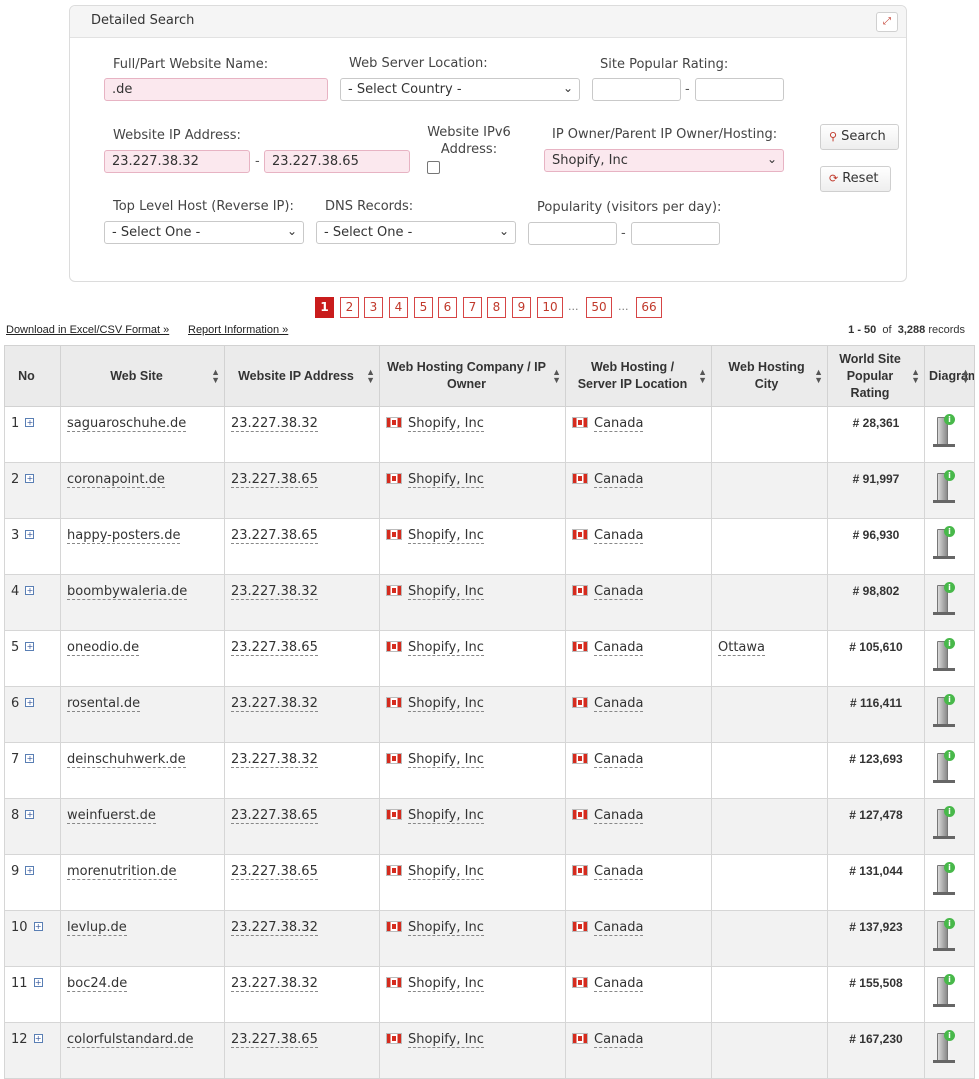  What do you see at coordinates (550, 307) in the screenshot?
I see `page-10: 10` at bounding box center [550, 307].